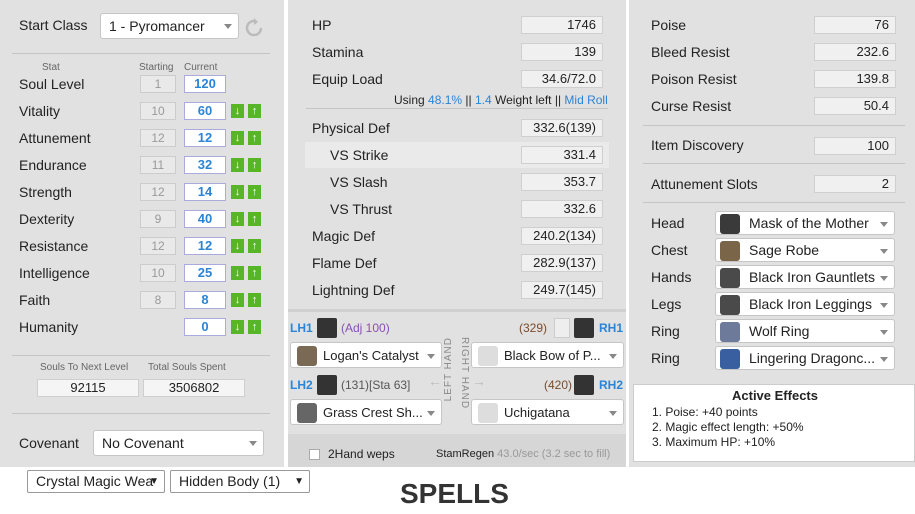 The height and width of the screenshot is (514, 915). Describe the element at coordinates (805, 223) in the screenshot. I see `equip-select: Mask of the Mother` at that location.